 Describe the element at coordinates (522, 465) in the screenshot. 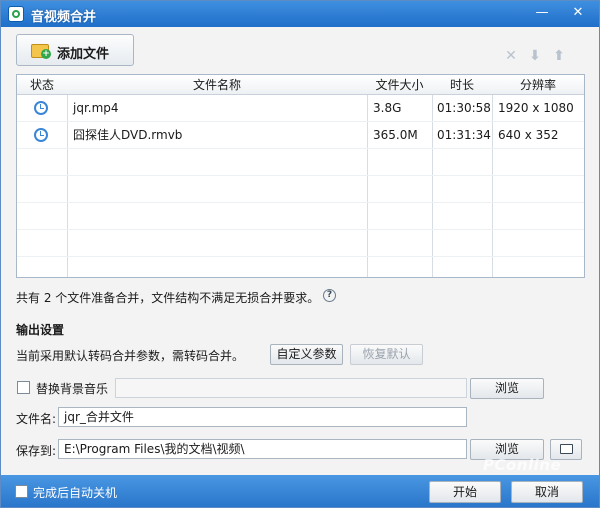

I see `watermark-logo: PConline` at that location.